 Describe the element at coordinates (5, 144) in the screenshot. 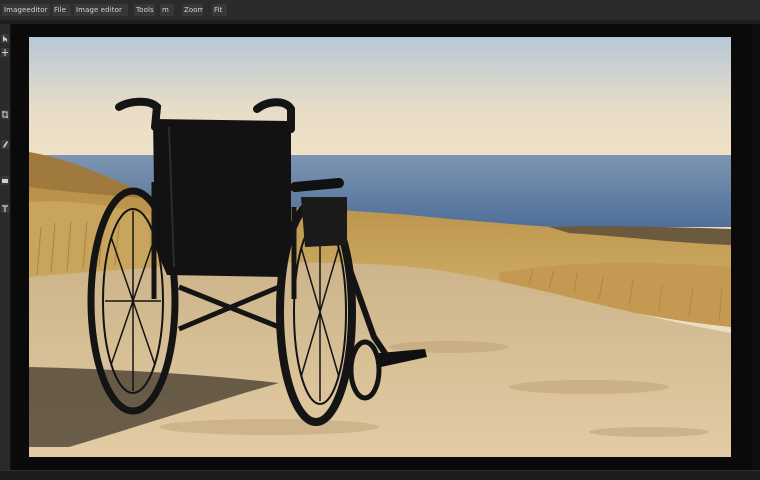

I see `brush-icon` at that location.